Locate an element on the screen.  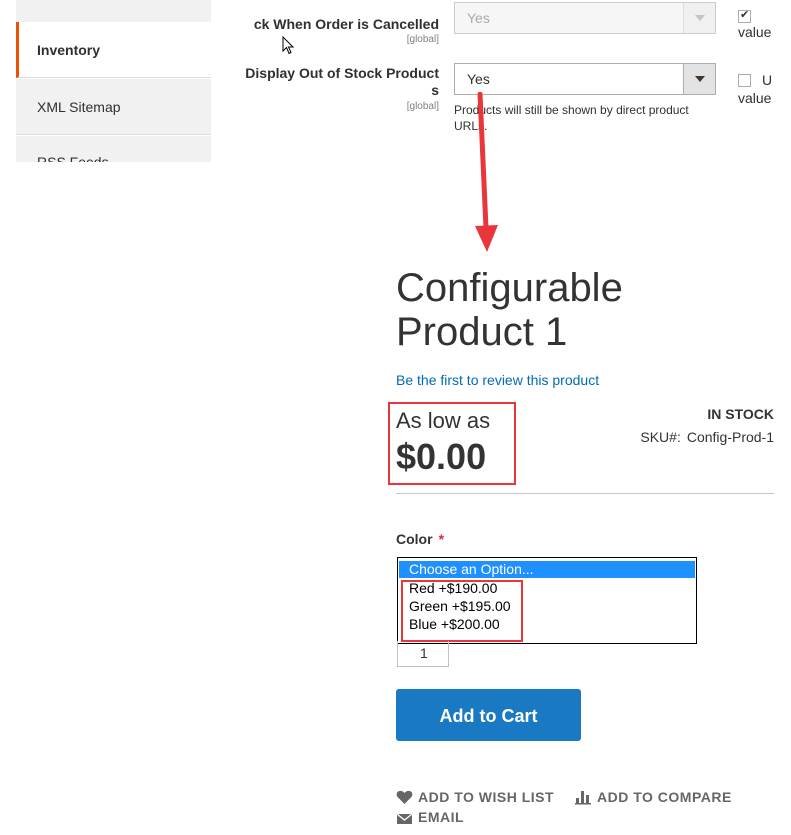
envelope-icon is located at coordinates (404, 818).